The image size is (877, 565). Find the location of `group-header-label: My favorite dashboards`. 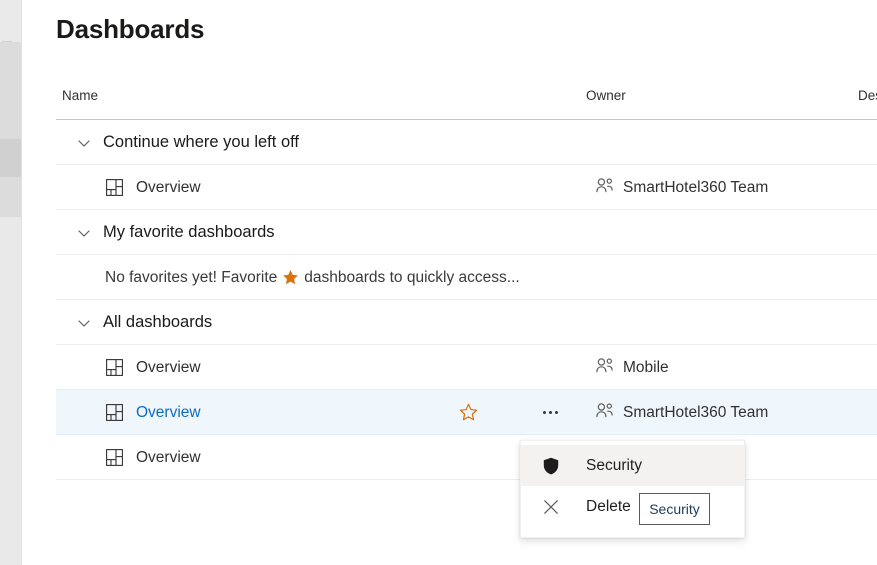

group-header-label: My favorite dashboards is located at coordinates (189, 232).